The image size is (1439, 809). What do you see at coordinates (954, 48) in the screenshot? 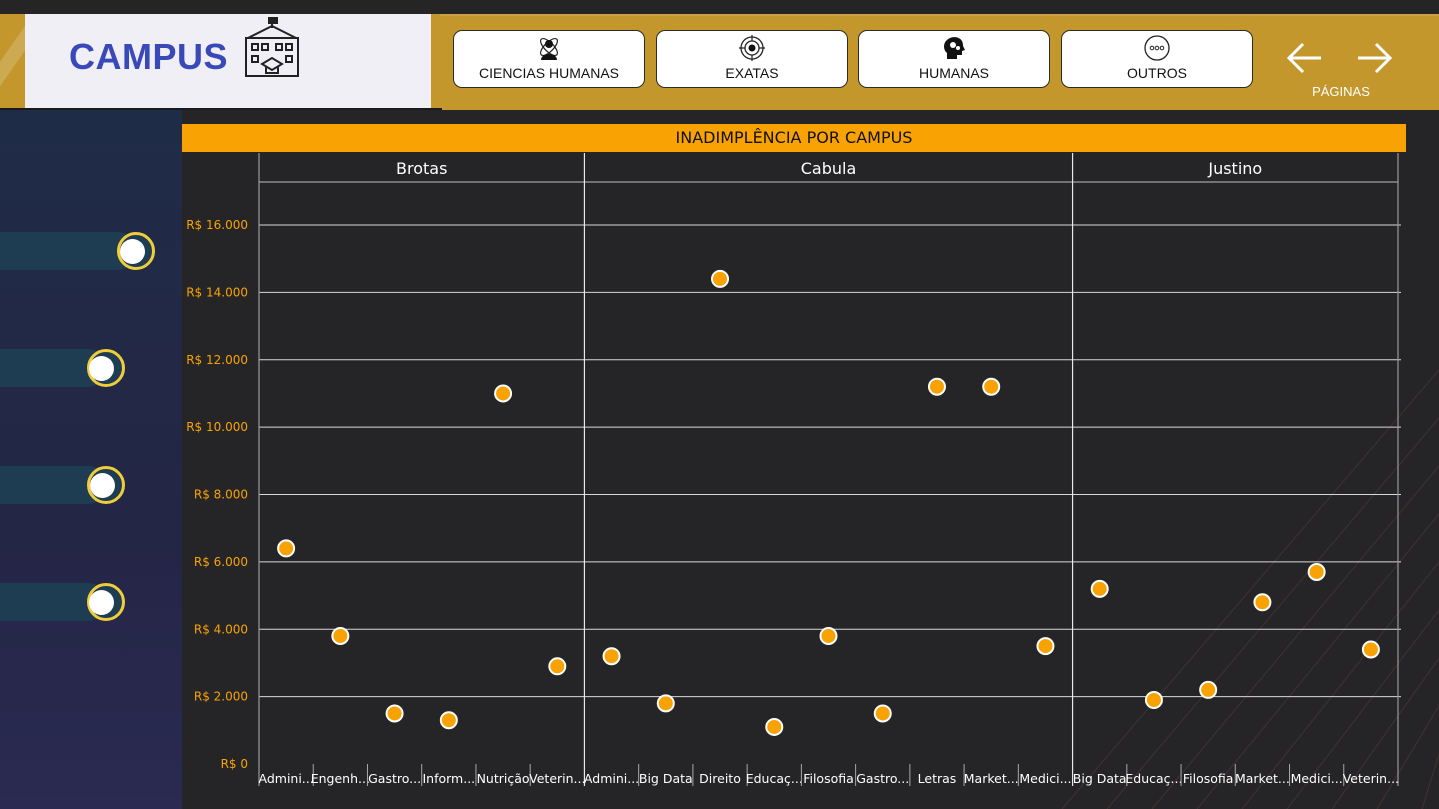
I see `head-gears-icon` at bounding box center [954, 48].